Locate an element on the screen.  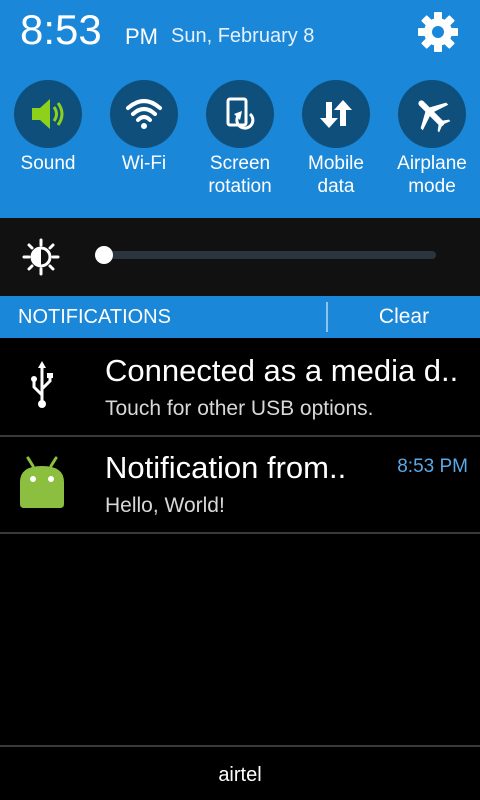
mobile-data-label: Mobile data is located at coordinates (336, 175).